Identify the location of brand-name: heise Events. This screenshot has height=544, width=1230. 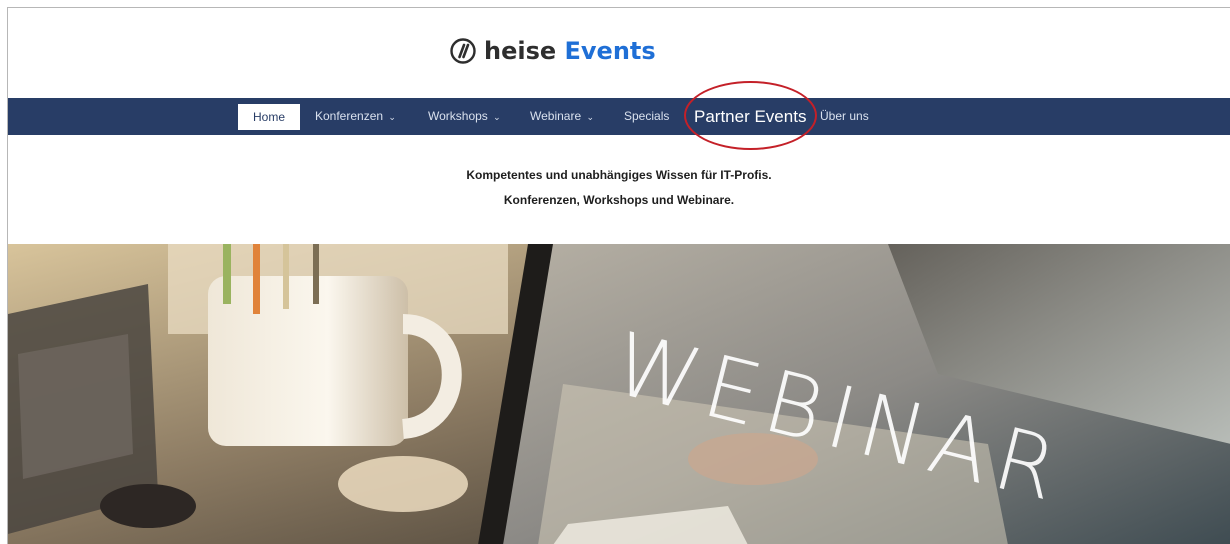
(570, 51).